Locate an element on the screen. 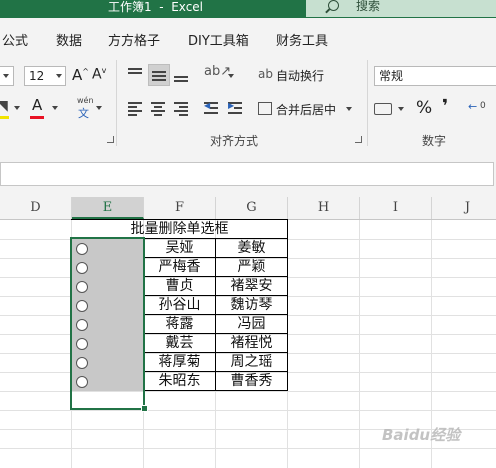  table-cell: 褚程悦 is located at coordinates (251, 343).